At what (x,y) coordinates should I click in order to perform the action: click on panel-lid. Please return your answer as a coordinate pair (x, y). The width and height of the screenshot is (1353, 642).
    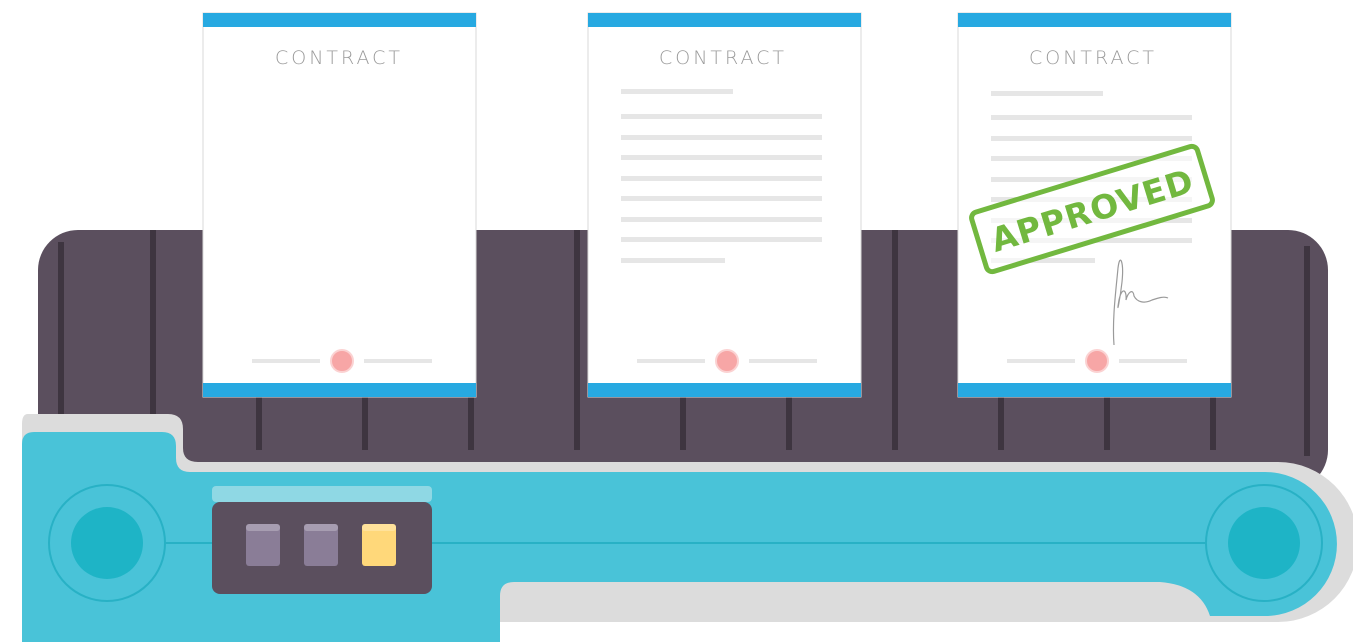
    Looking at the image, I should click on (322, 494).